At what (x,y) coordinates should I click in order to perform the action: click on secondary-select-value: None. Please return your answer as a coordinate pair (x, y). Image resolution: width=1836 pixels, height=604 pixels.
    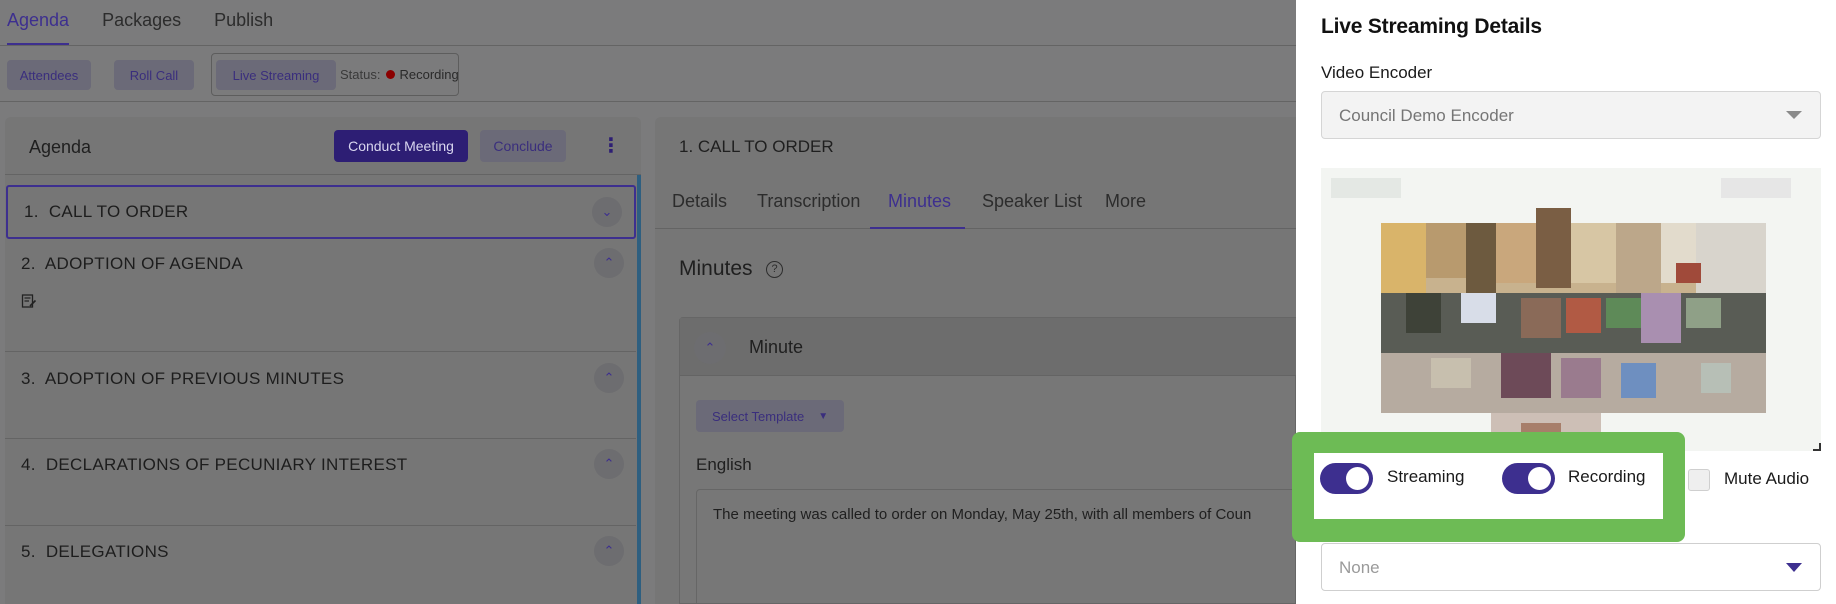
    Looking at the image, I should click on (1359, 567).